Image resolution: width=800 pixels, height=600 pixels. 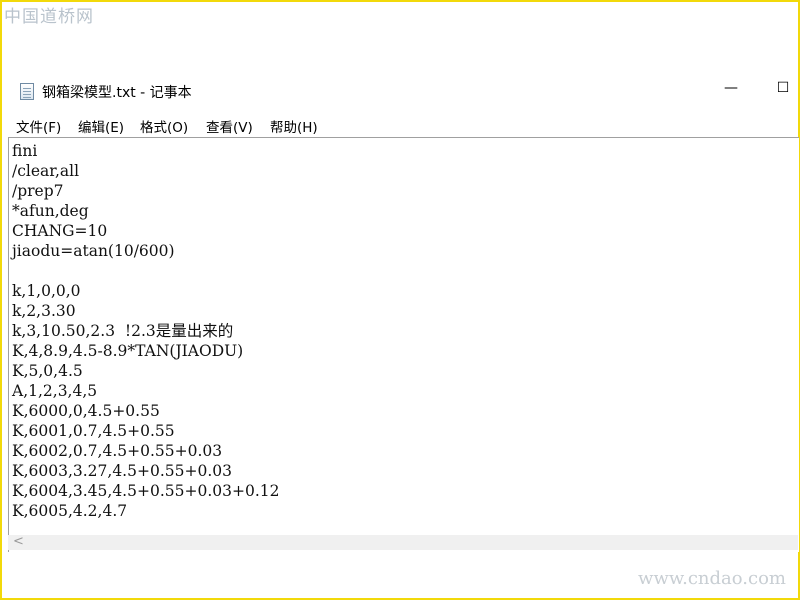 I want to click on minimize-button: —, so click(x=731, y=88).